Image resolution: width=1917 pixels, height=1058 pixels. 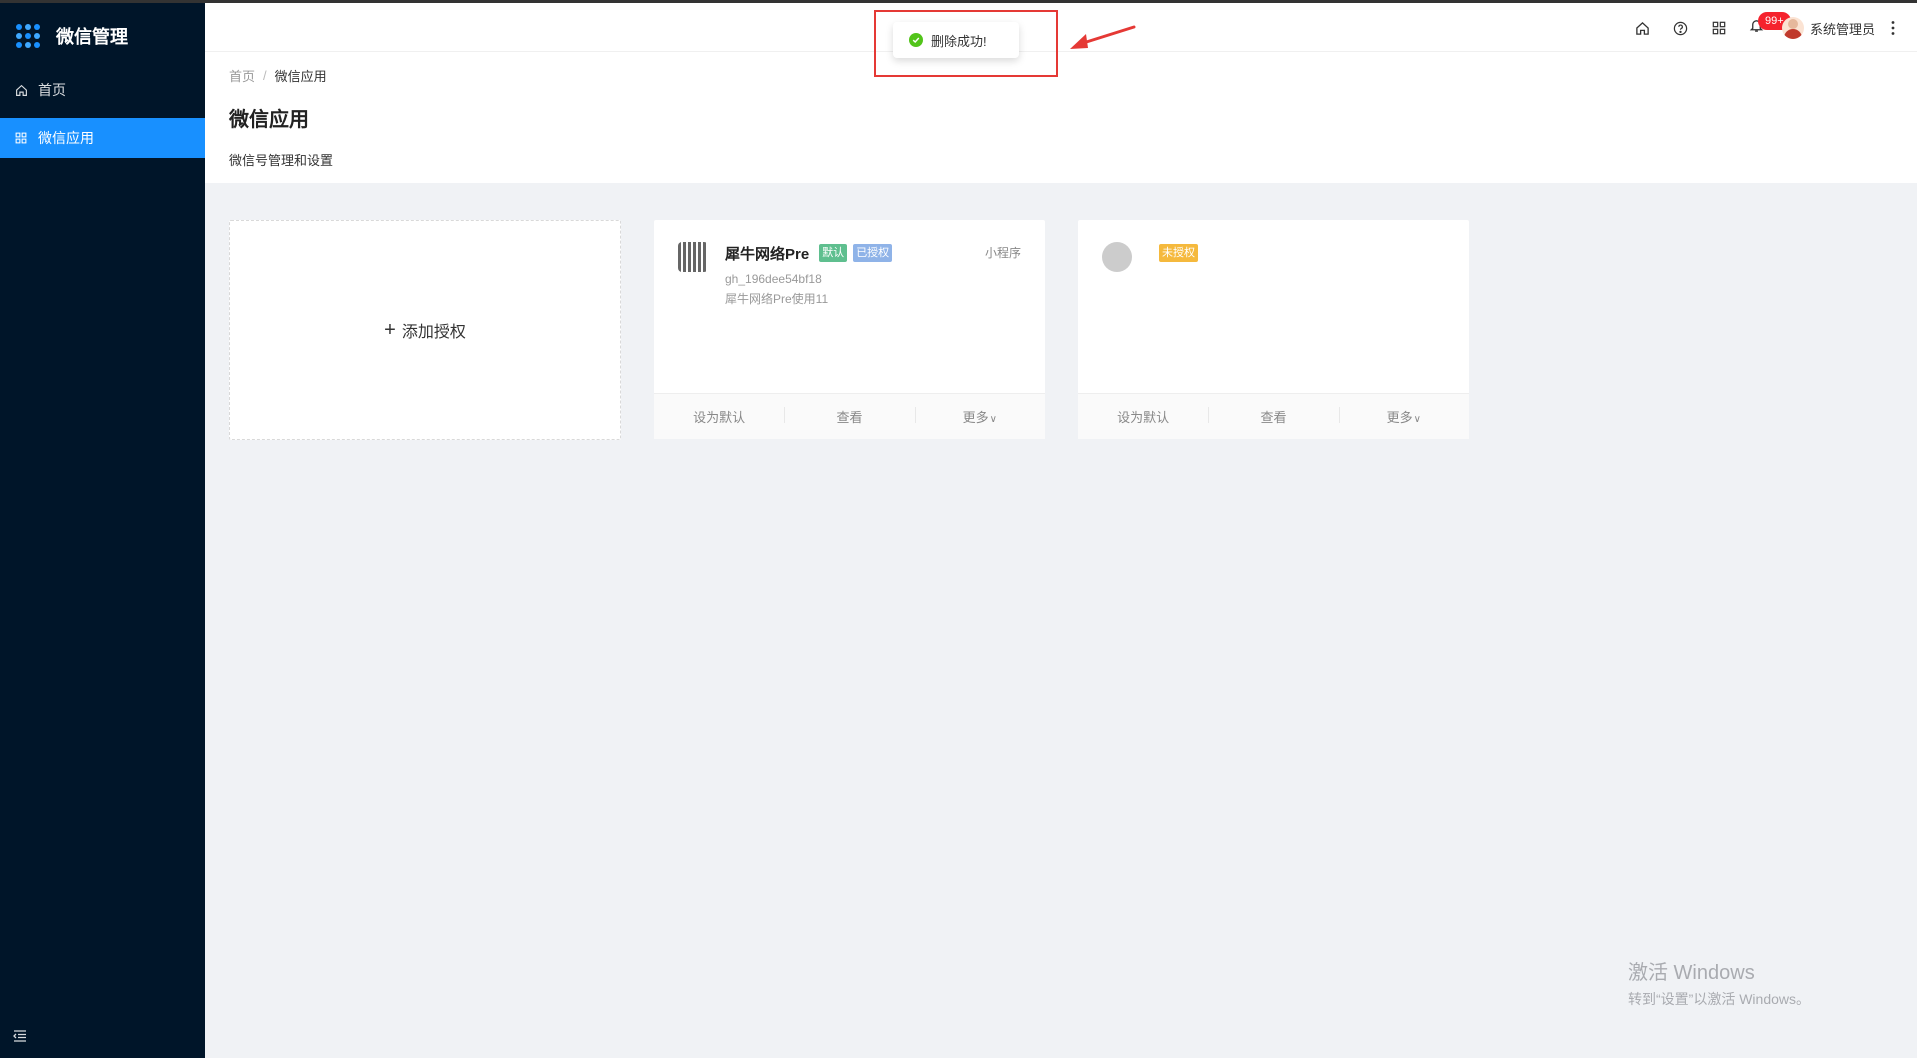 What do you see at coordinates (1002, 253) in the screenshot?
I see `app-type: 小程序` at bounding box center [1002, 253].